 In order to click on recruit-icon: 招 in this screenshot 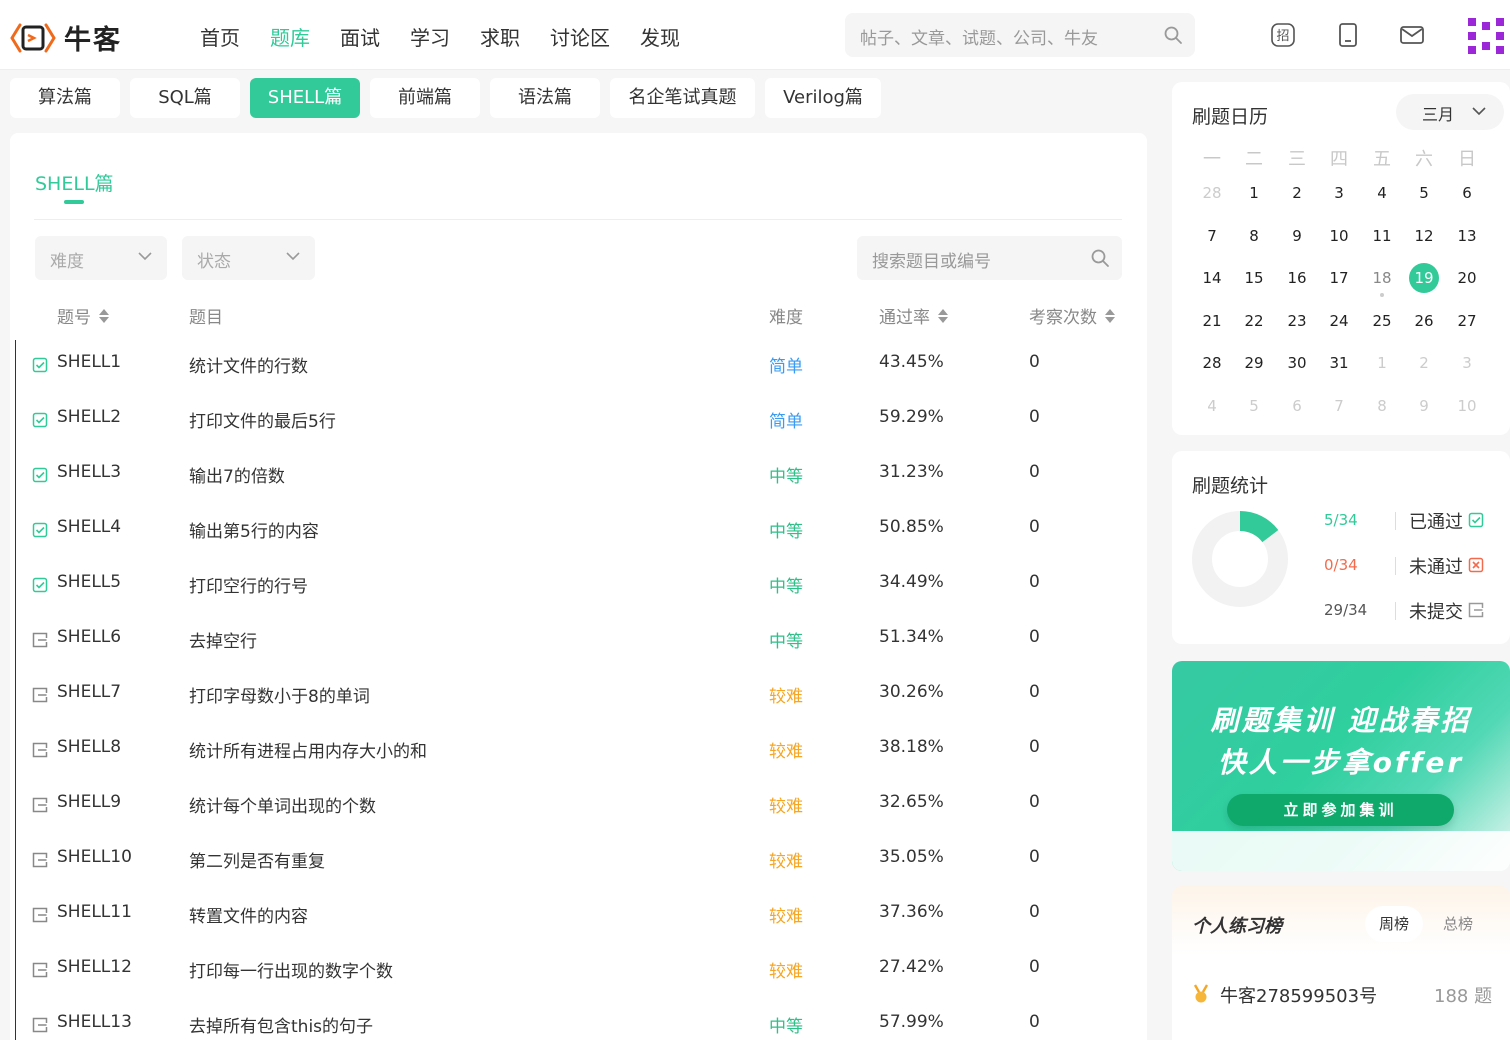, I will do `click(1283, 35)`.